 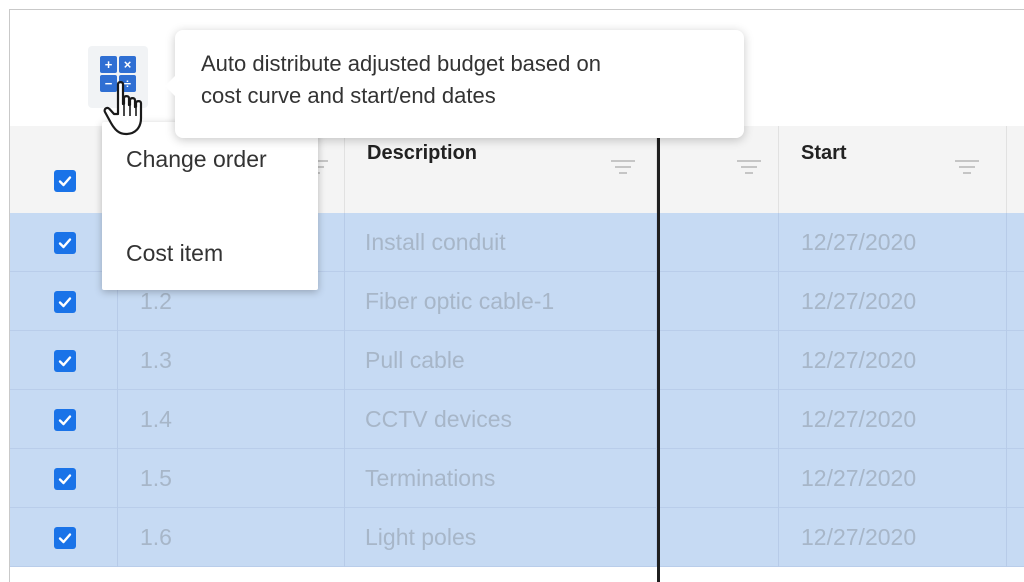 I want to click on column-resize-divider, so click(x=658, y=354).